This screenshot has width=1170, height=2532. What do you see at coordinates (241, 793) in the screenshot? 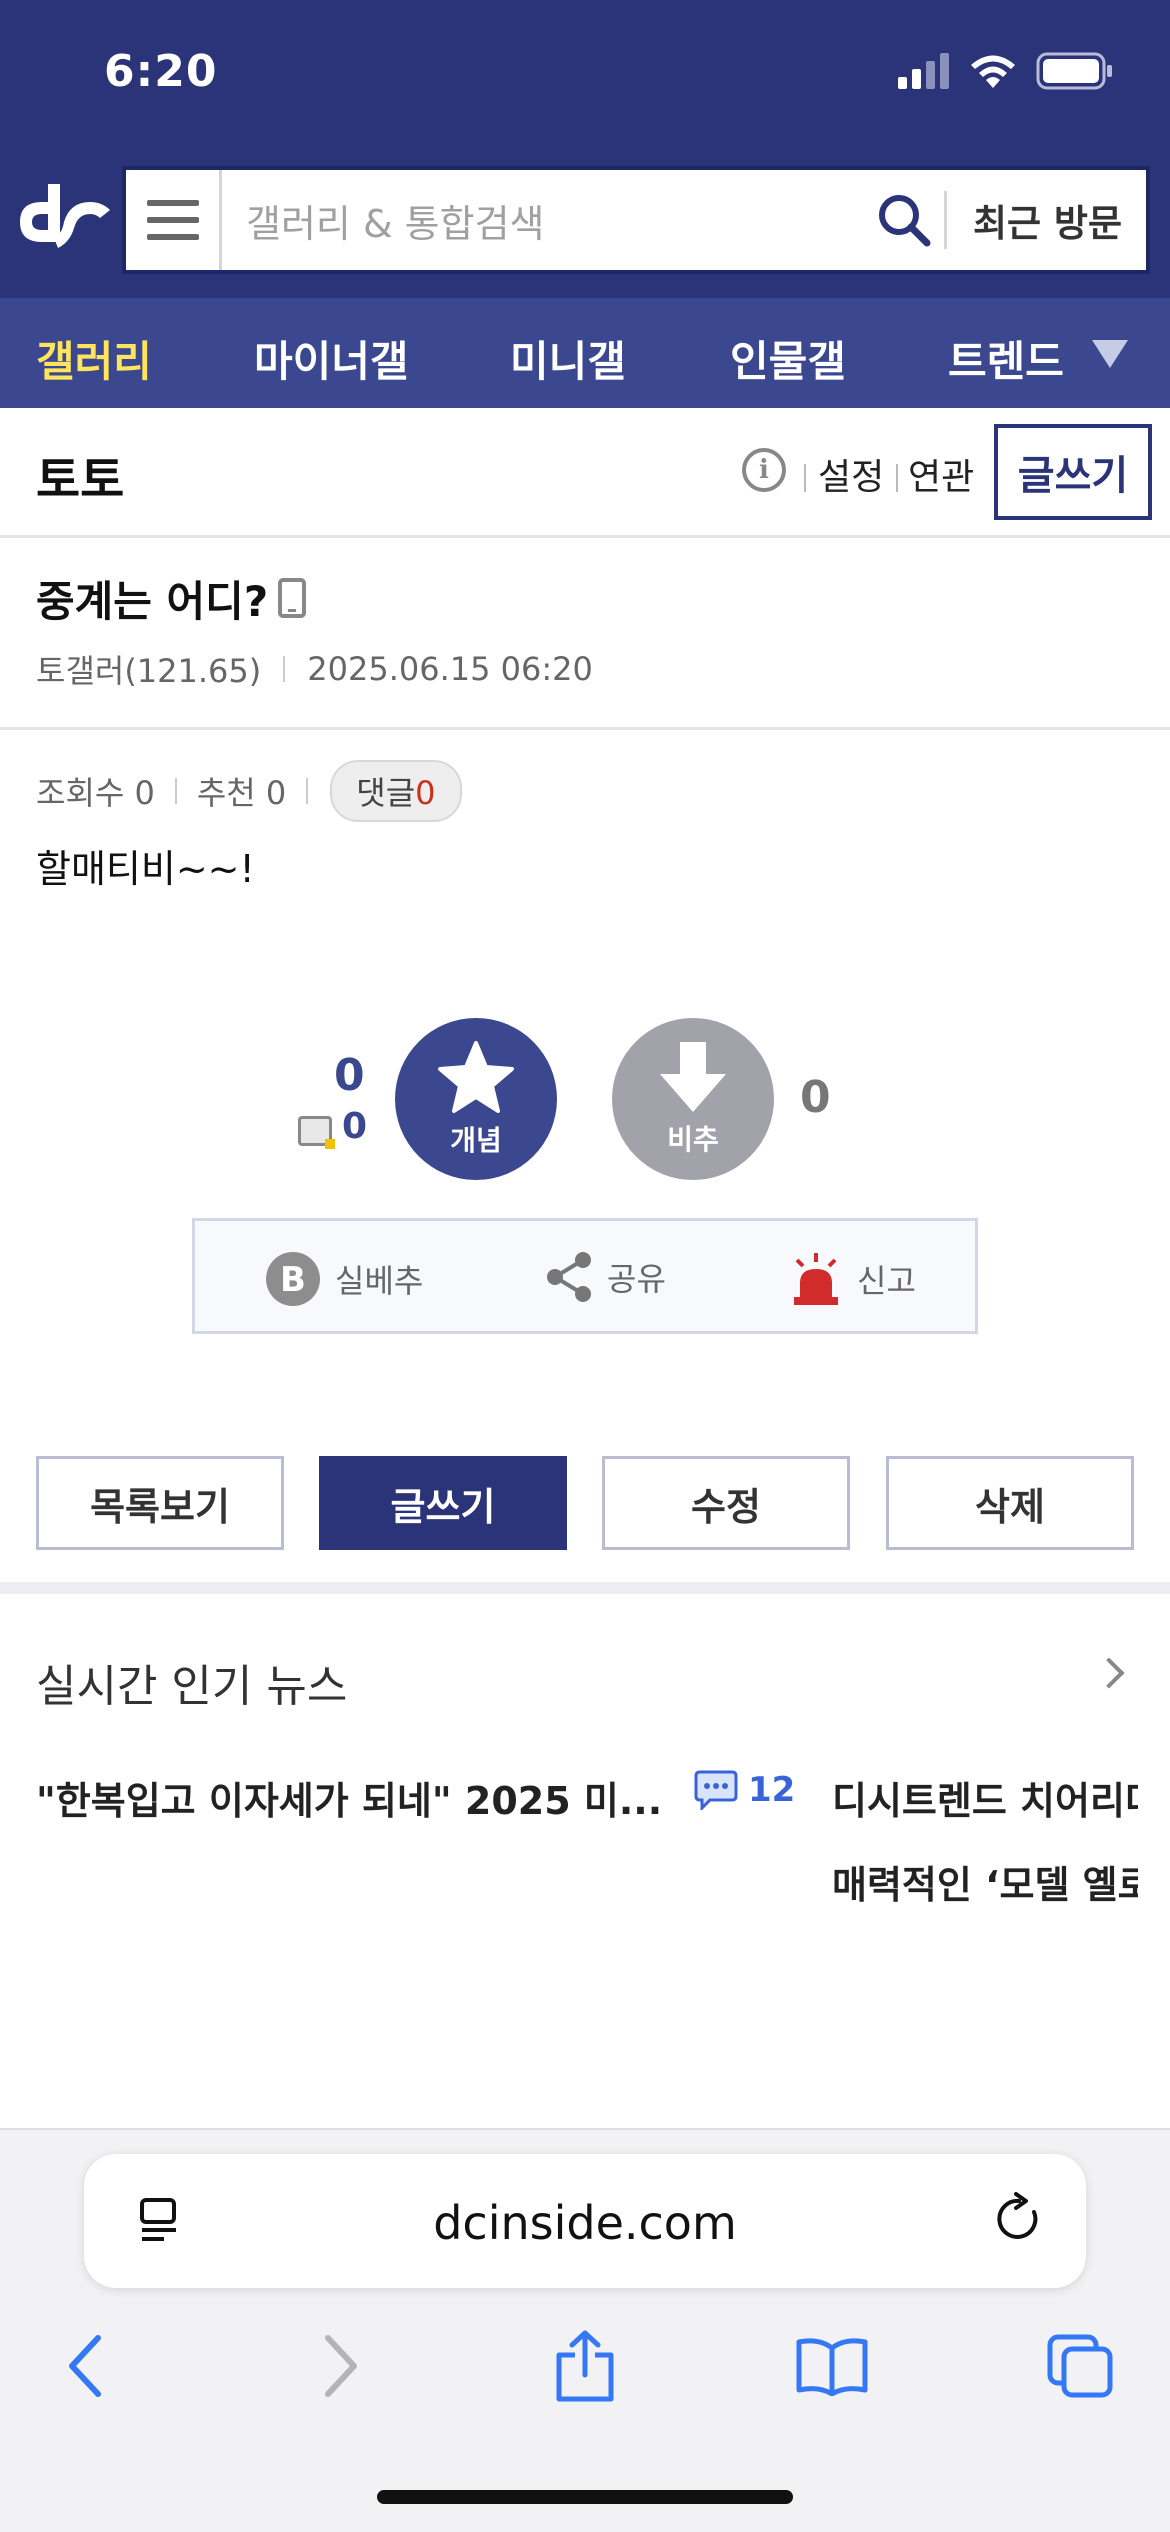
I see `recommend-count: 추천 0` at bounding box center [241, 793].